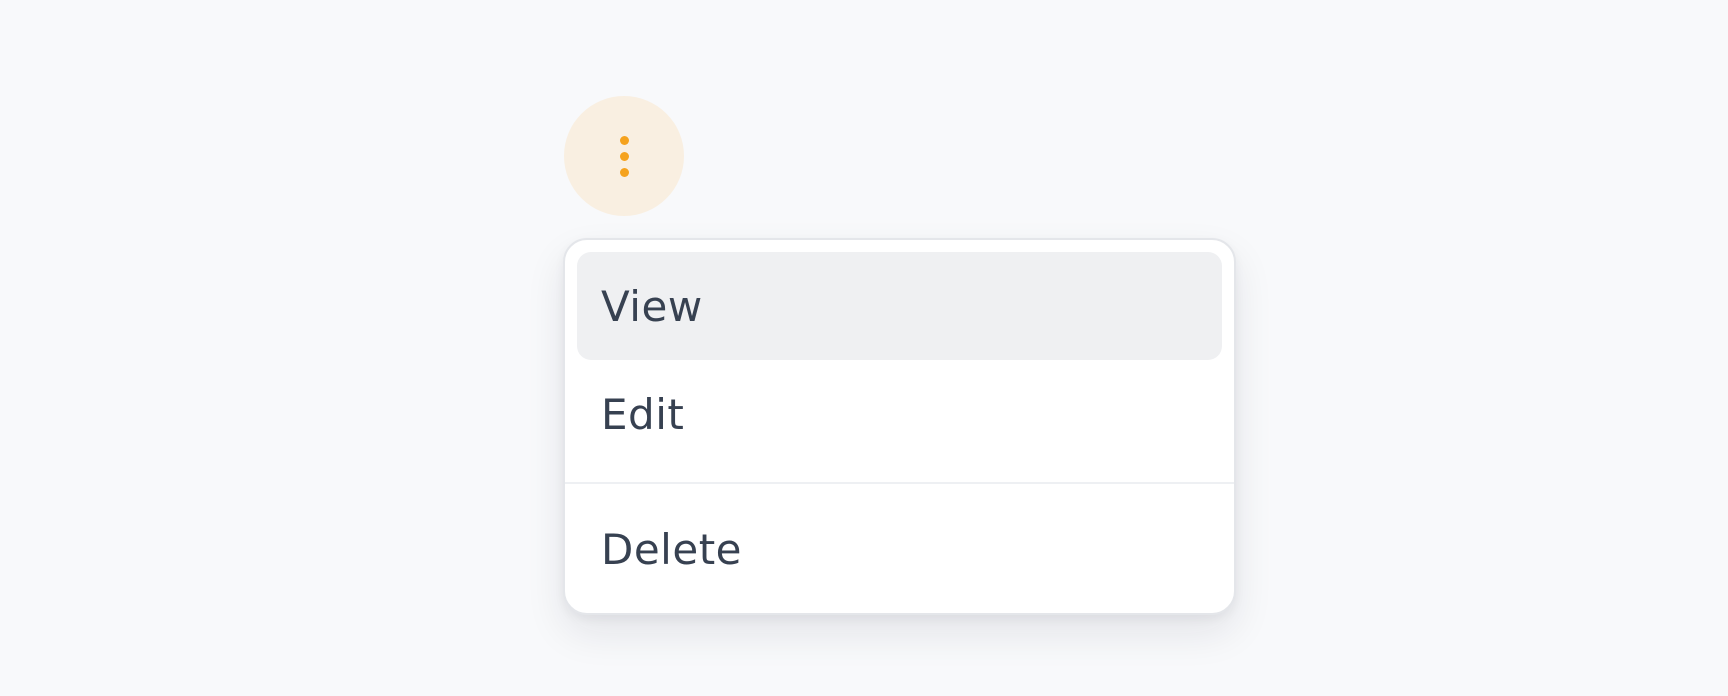 Image resolution: width=1728 pixels, height=696 pixels. I want to click on menu-item-label: View, so click(652, 306).